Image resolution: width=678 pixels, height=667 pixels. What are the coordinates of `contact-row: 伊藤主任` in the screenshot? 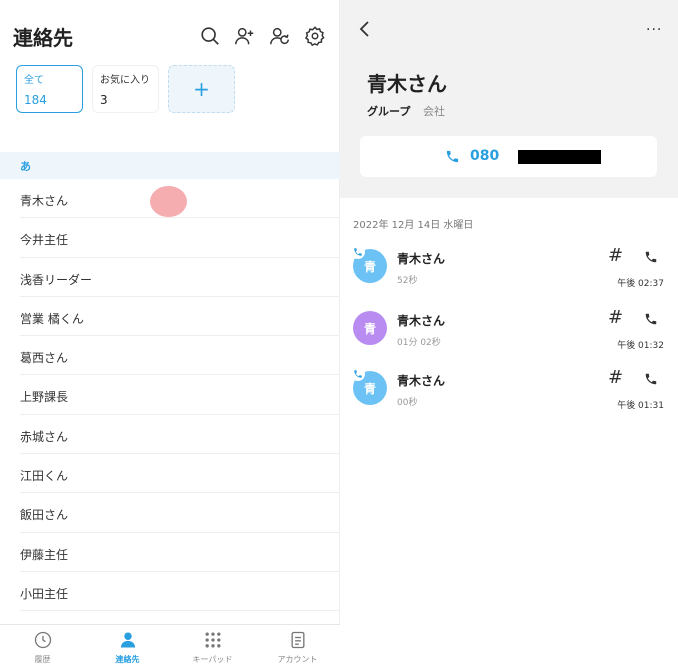 It's located at (170, 552).